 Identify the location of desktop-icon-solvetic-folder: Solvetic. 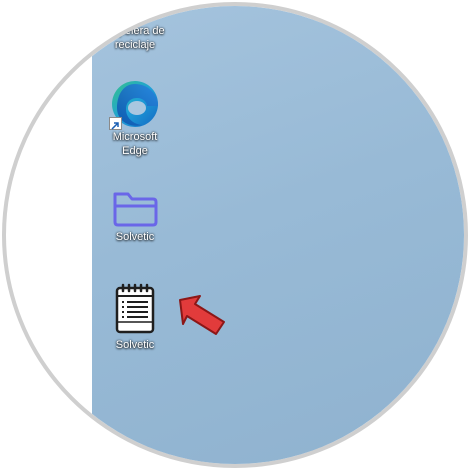
(135, 215).